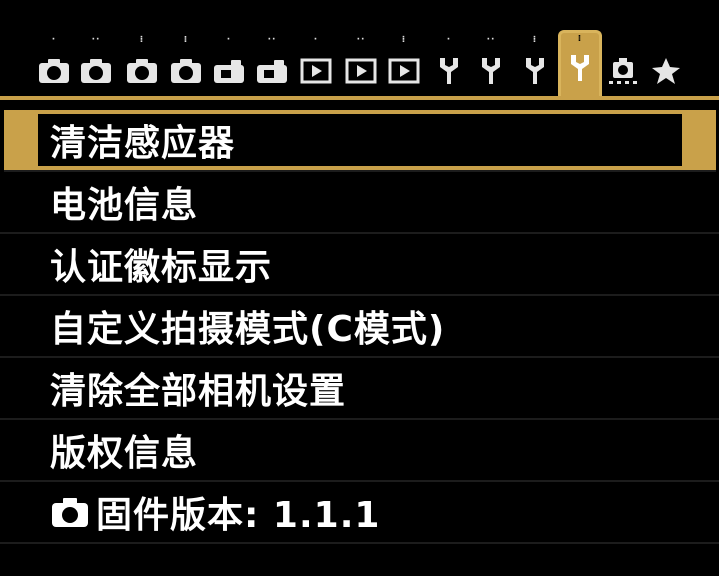 Image resolution: width=719 pixels, height=576 pixels. Describe the element at coordinates (360, 141) in the screenshot. I see `menu-item-clean-sensor: 清洁感应器` at that location.